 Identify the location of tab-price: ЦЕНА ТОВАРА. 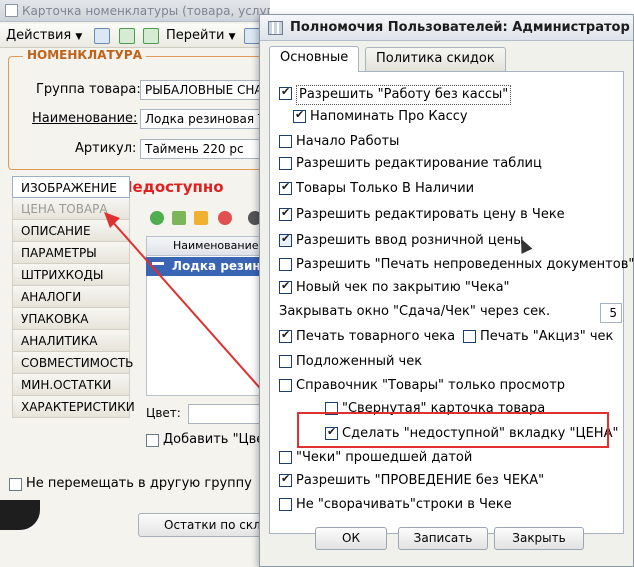
(71, 209).